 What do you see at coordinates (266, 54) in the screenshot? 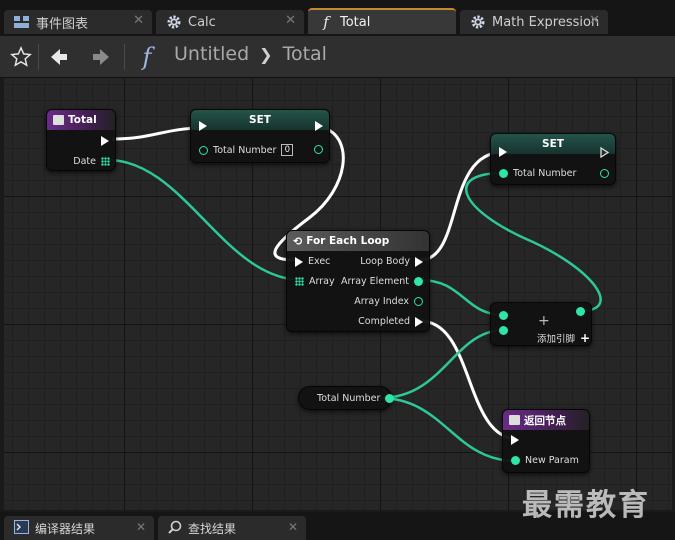
I see `chevron-right-icon: ❯` at bounding box center [266, 54].